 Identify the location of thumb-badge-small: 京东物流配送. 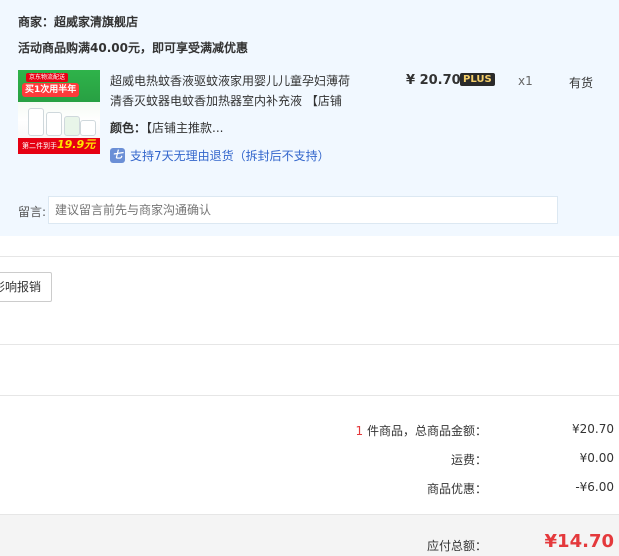
(47, 77).